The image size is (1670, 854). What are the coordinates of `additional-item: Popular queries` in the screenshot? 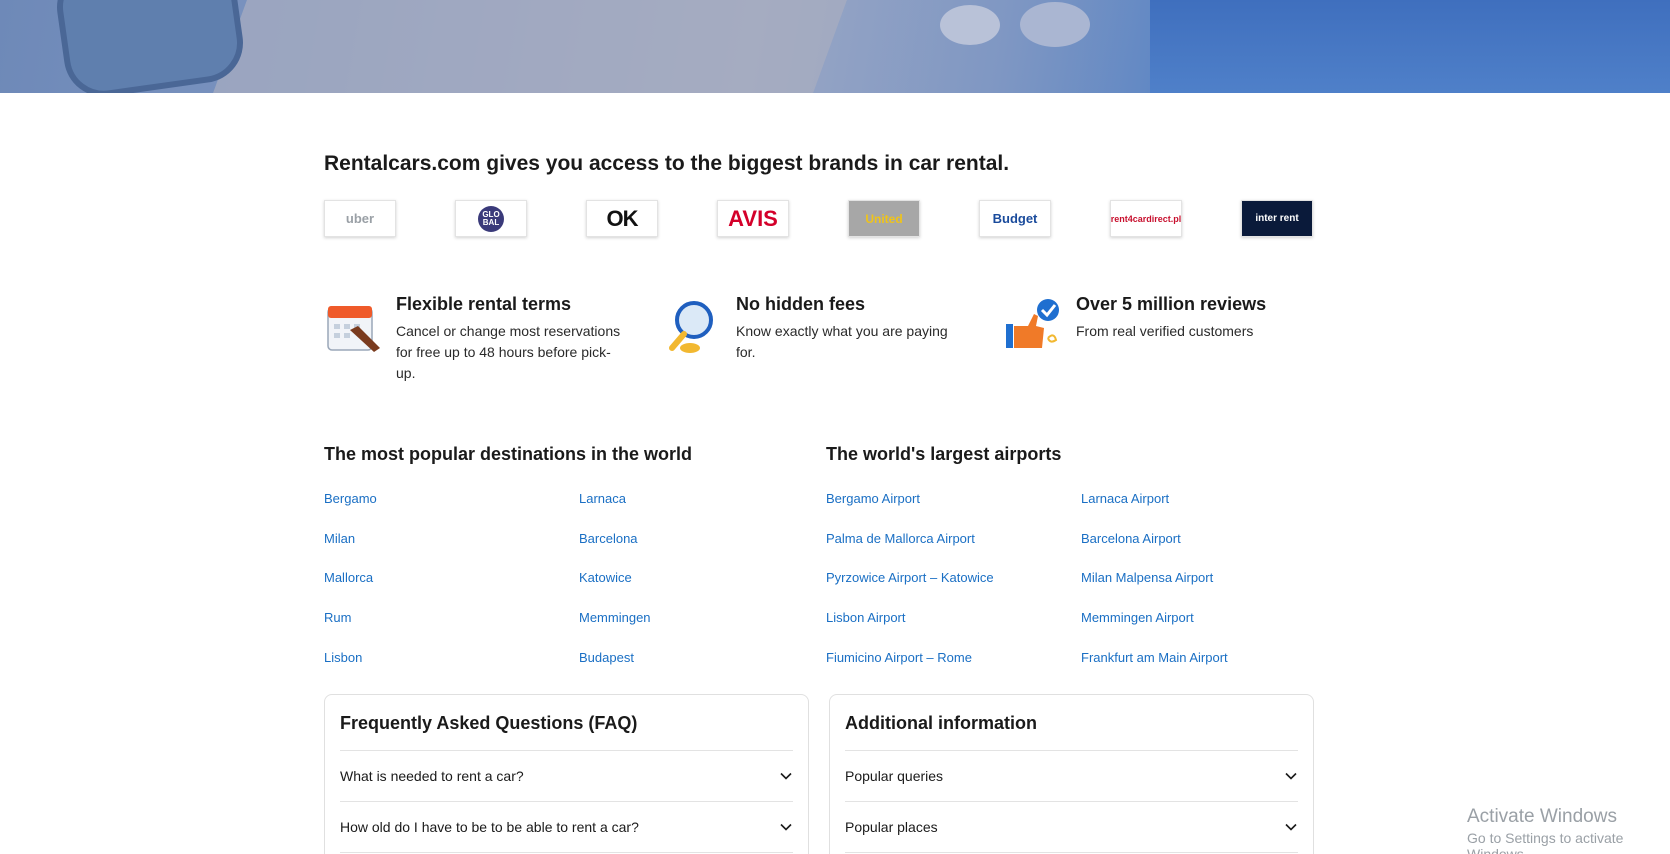 It's located at (1071, 776).